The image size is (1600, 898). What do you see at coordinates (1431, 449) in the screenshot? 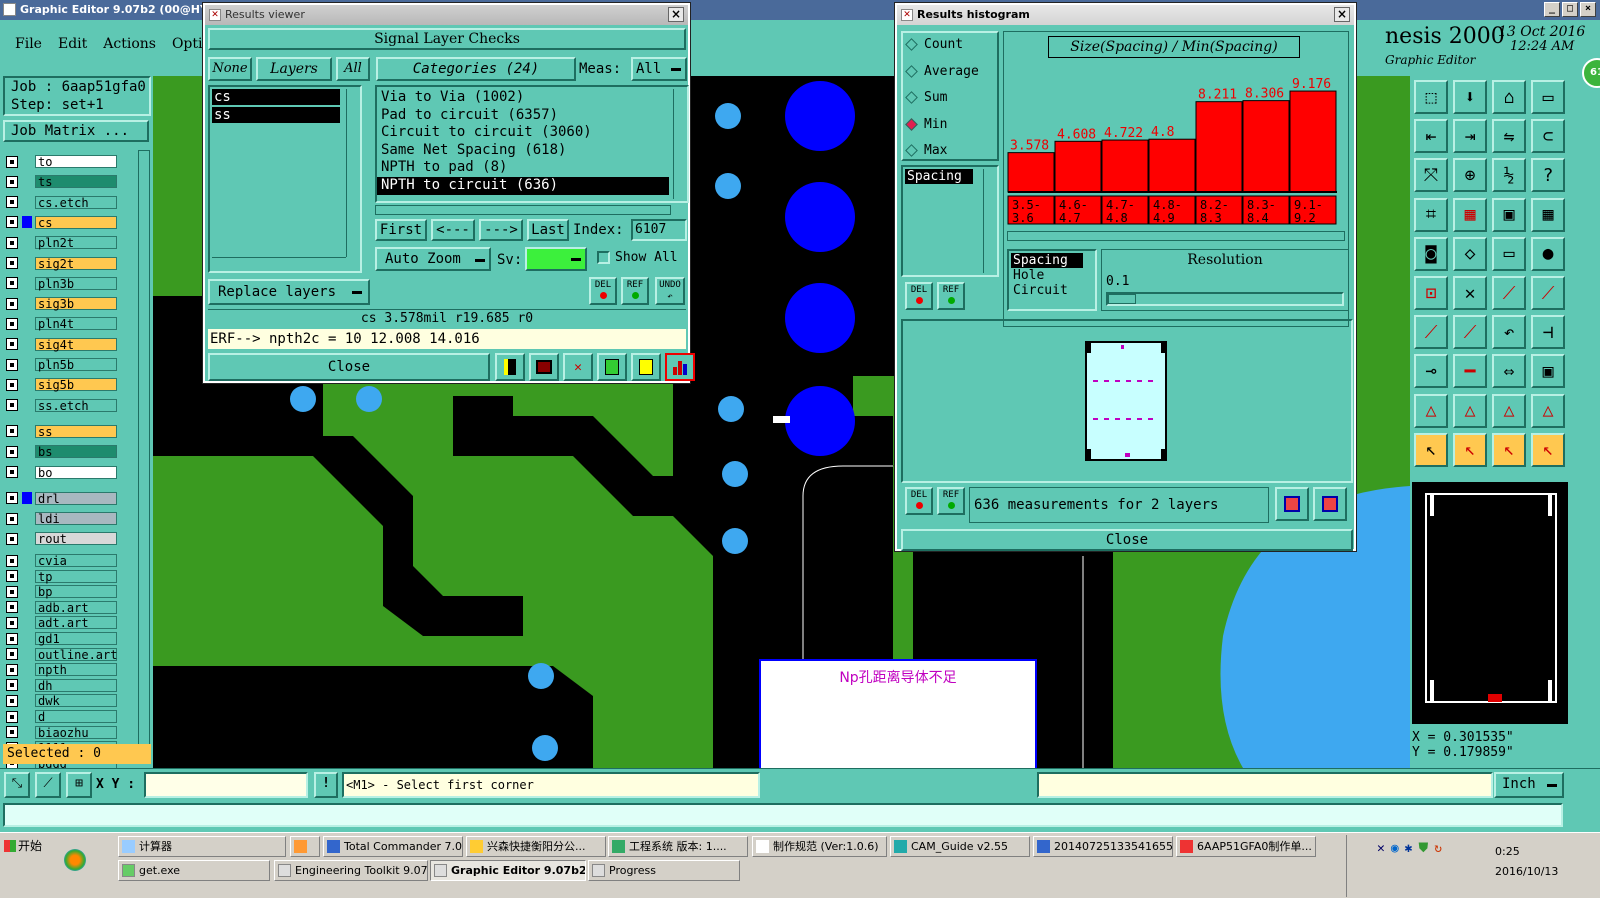
I see `select-icon: ↖` at bounding box center [1431, 449].